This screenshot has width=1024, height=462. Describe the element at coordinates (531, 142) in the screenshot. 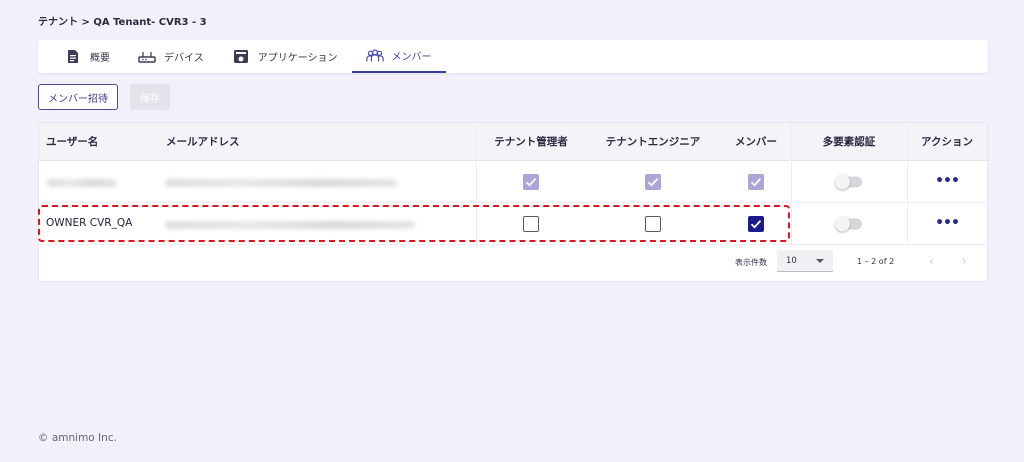

I see `column-tenant-admin: テナント管理者` at that location.